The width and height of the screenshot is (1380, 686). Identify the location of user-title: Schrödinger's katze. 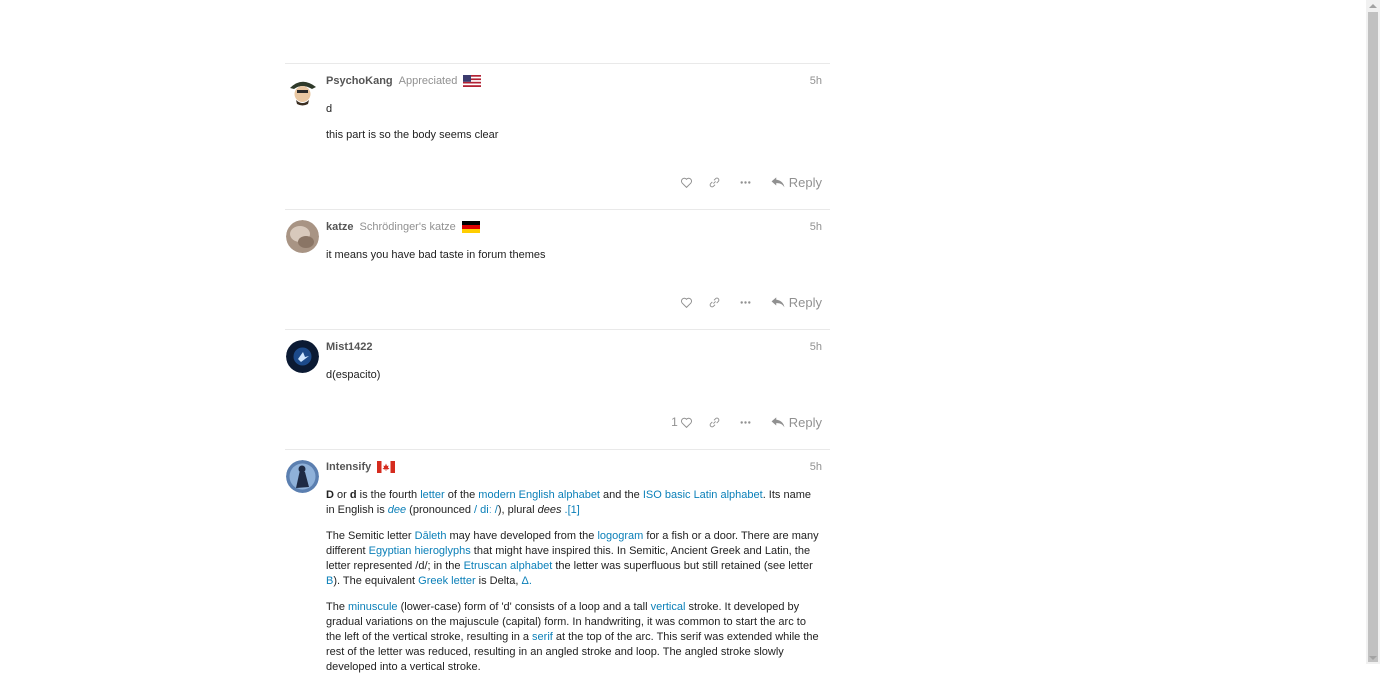
(407, 227).